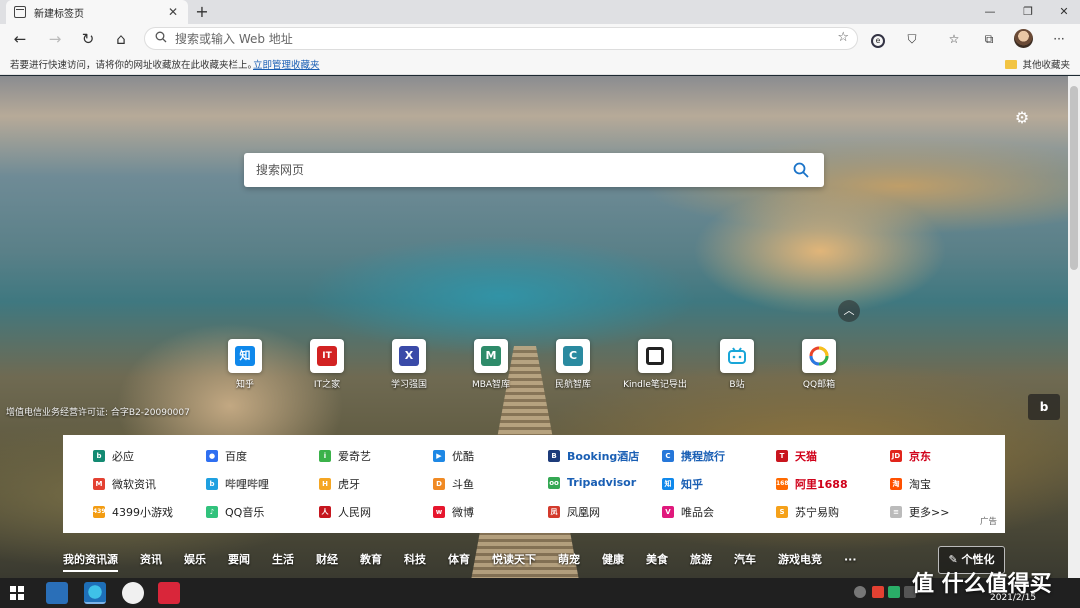 Image resolution: width=1080 pixels, height=608 pixels. What do you see at coordinates (415, 559) in the screenshot?
I see `tab-category: 科技` at bounding box center [415, 559].